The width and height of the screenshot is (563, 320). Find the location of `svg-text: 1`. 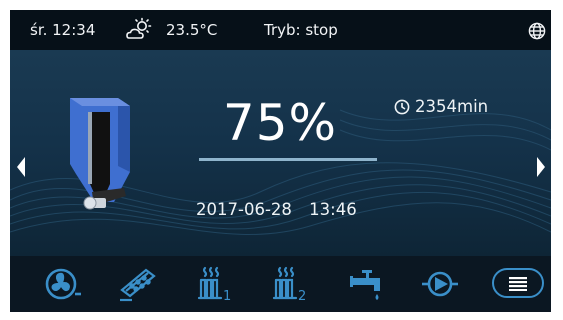

svg-text: 1 is located at coordinates (227, 296).